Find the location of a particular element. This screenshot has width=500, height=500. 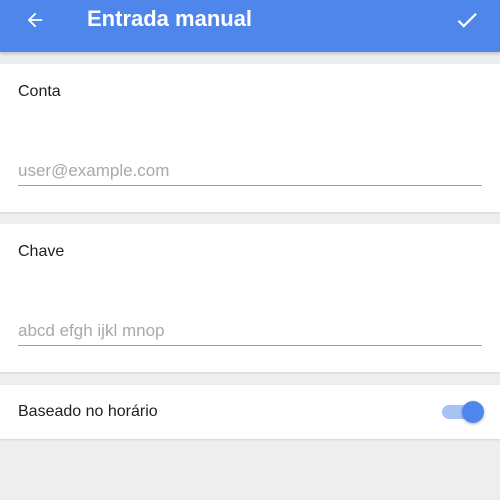

time-based-toggle is located at coordinates (463, 412).